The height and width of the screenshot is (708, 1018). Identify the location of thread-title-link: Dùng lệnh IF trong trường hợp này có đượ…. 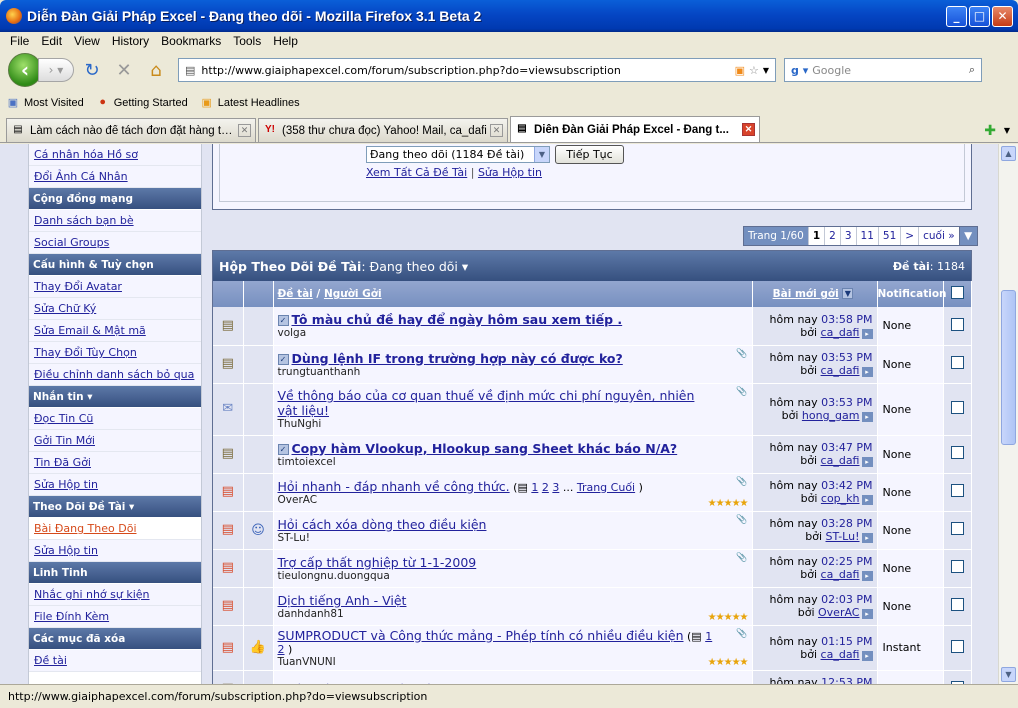
(457, 358).